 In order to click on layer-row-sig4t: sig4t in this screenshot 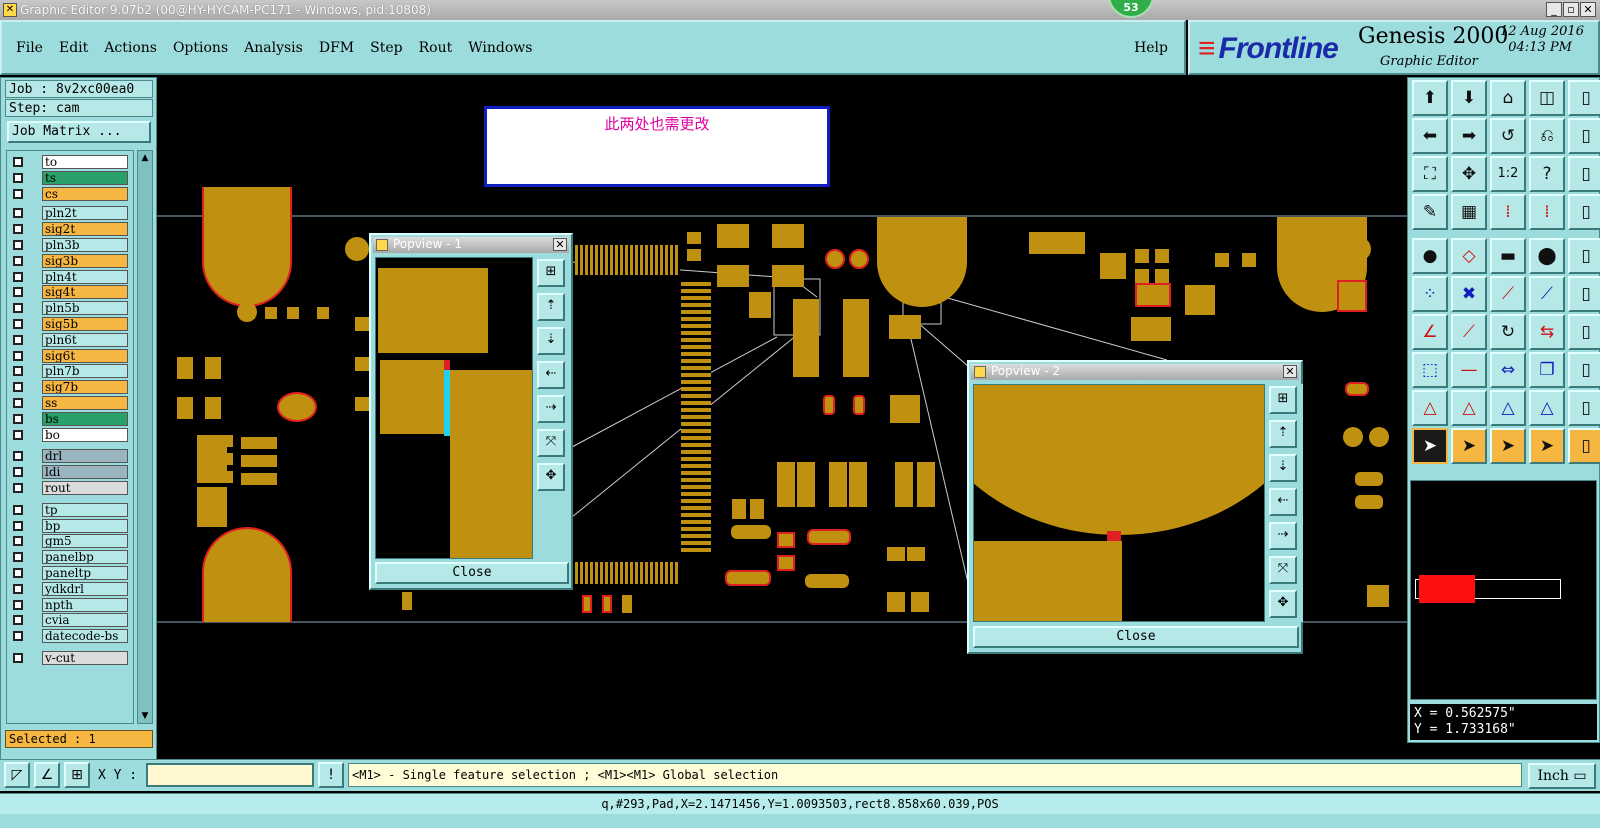, I will do `click(70, 292)`.